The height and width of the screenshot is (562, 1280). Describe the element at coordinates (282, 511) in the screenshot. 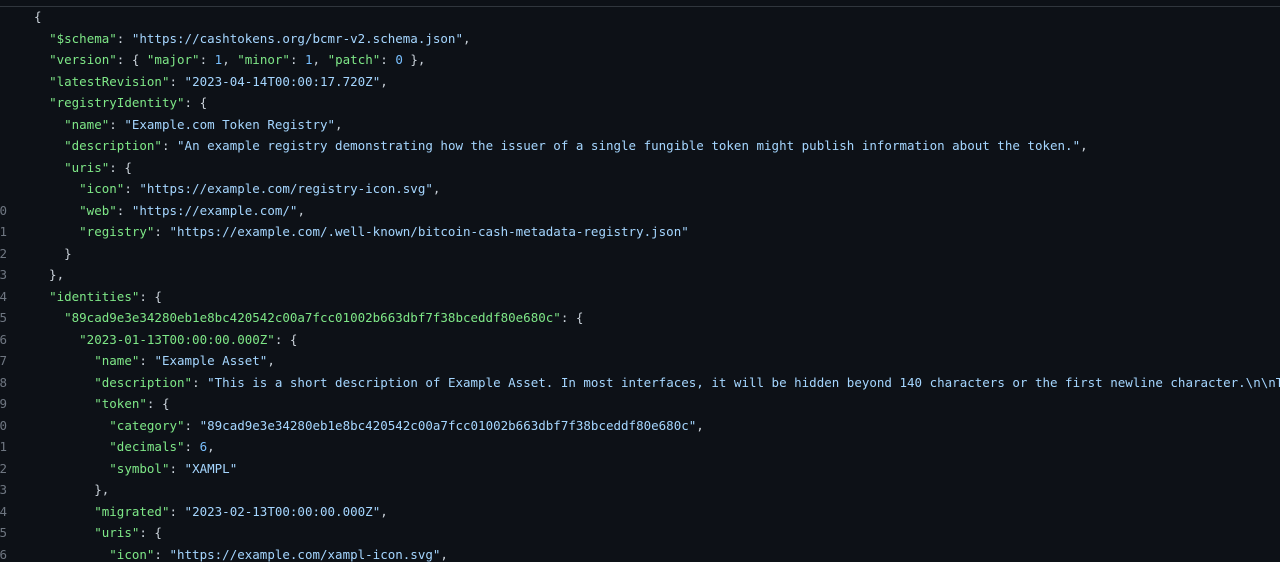

I see `json-string: "2023-02-13T00:00:00.000Z"` at that location.